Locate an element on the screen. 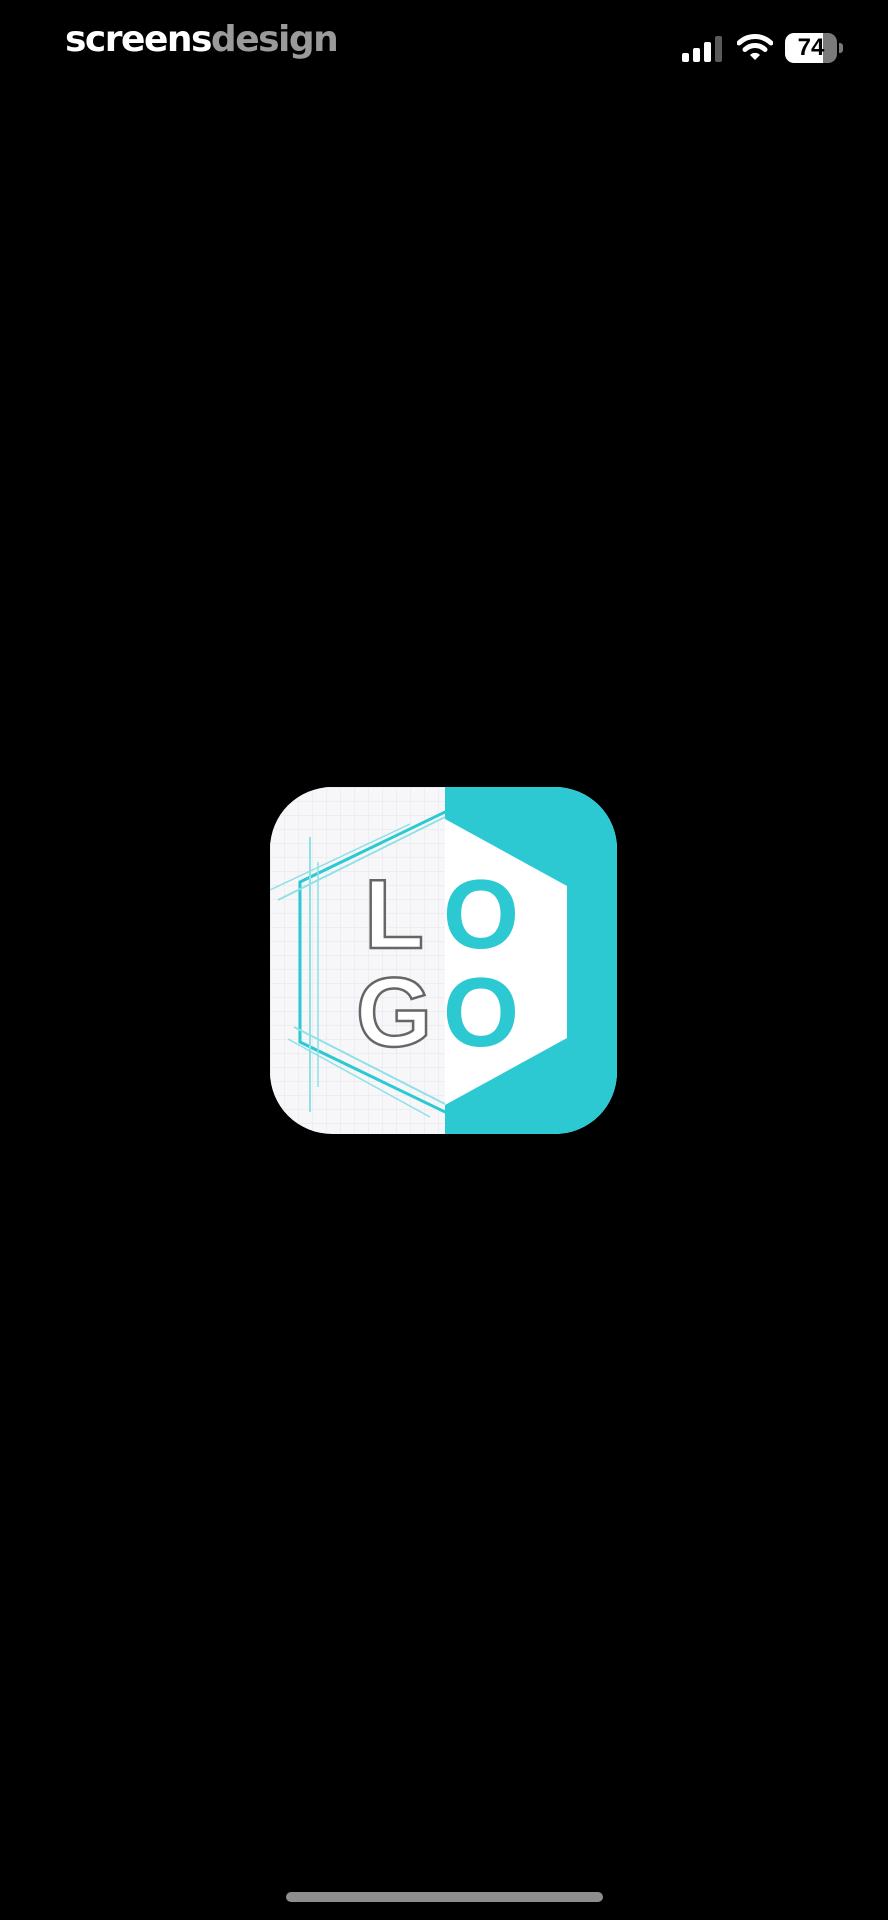 This screenshot has height=1920, width=888. app-logo: L O G O is located at coordinates (443, 960).